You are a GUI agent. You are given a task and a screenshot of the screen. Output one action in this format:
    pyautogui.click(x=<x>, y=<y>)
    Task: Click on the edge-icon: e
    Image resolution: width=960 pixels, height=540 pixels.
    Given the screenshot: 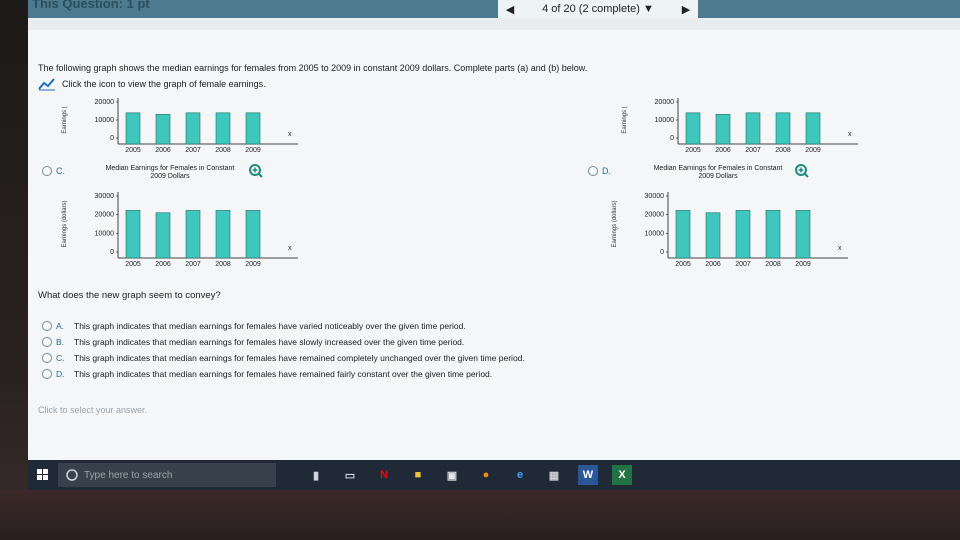 What is the action you would take?
    pyautogui.click(x=520, y=475)
    